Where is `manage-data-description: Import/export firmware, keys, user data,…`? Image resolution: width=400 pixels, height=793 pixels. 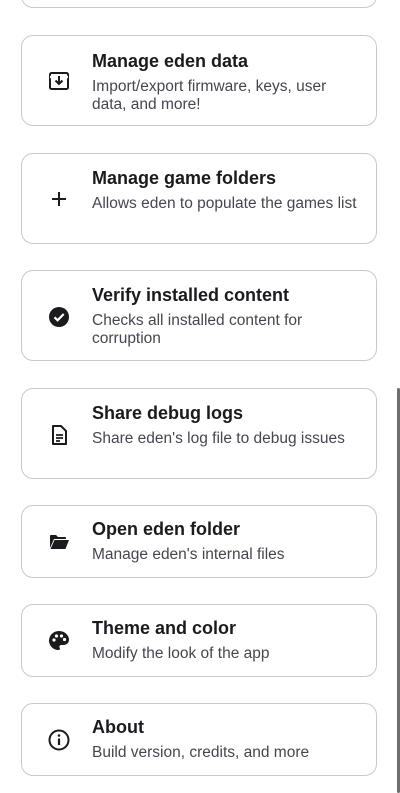 manage-data-description: Import/export firmware, keys, user data,… is located at coordinates (209, 95).